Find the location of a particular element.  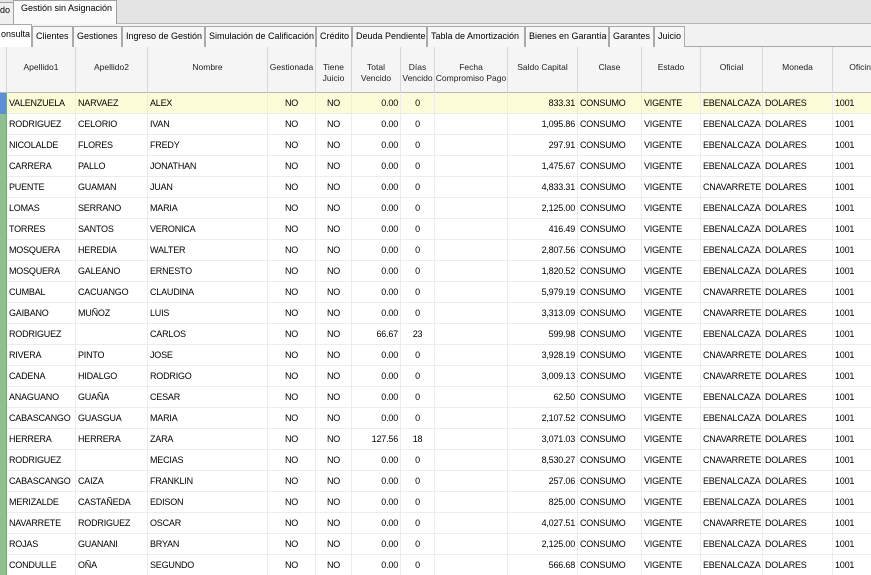

cell-saldo-capital: 2,125.00 is located at coordinates (543, 544).